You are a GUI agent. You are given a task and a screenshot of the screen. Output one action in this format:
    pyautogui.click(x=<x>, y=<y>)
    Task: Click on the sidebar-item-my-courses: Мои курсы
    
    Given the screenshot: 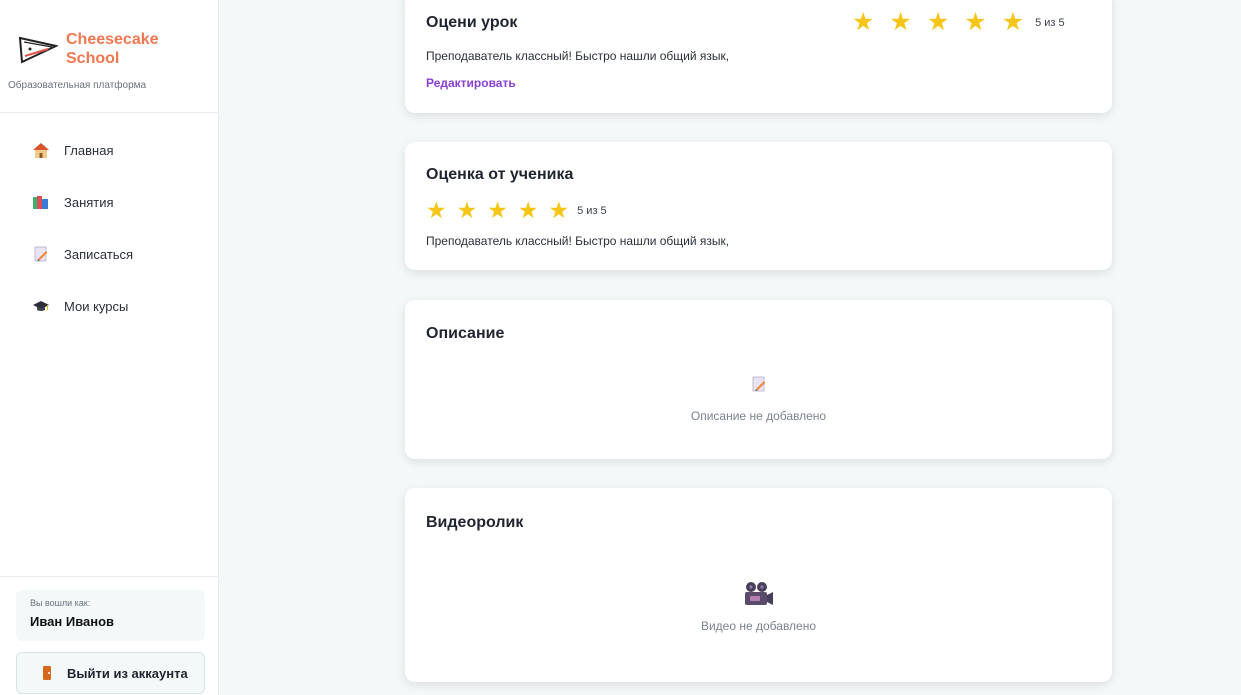 What is the action you would take?
    pyautogui.click(x=109, y=306)
    